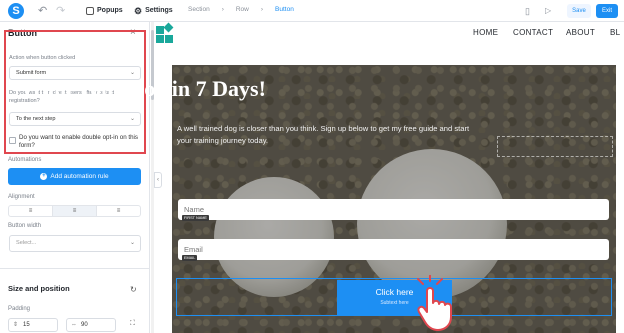 The image size is (624, 333). Describe the element at coordinates (138, 11) in the screenshot. I see `gear-icon: ⚙` at that location.